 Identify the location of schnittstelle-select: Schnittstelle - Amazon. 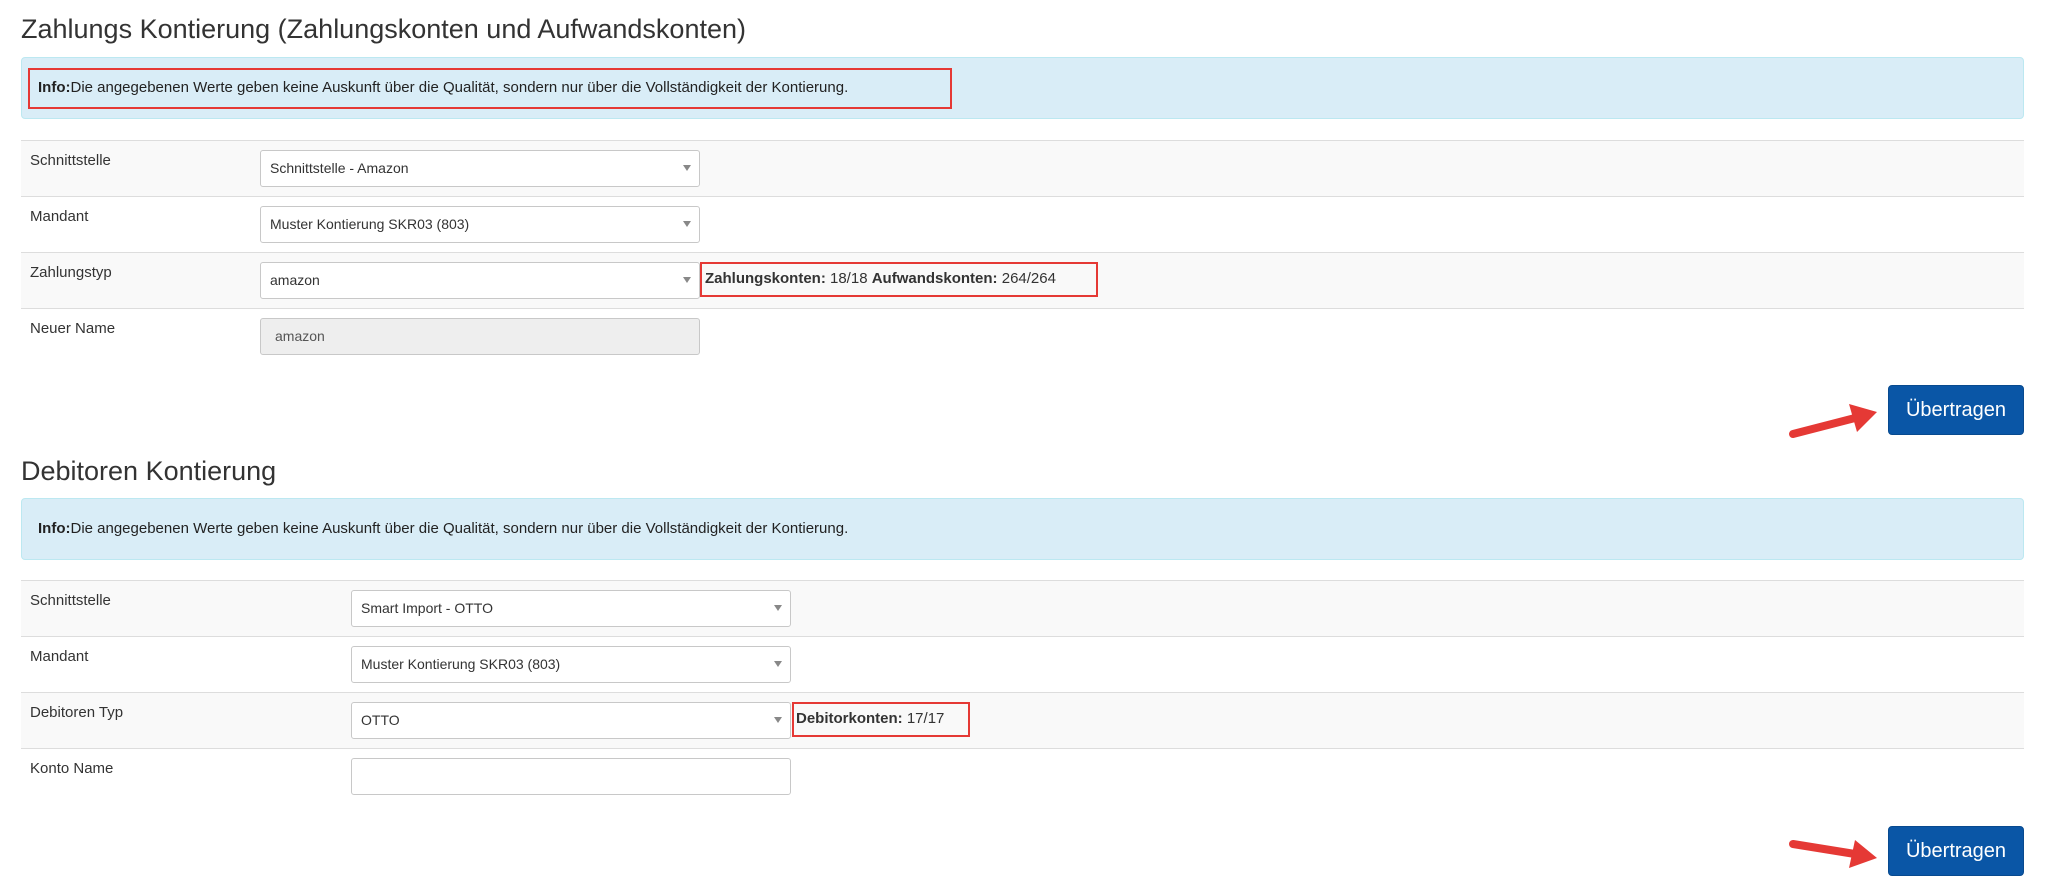
(480, 168).